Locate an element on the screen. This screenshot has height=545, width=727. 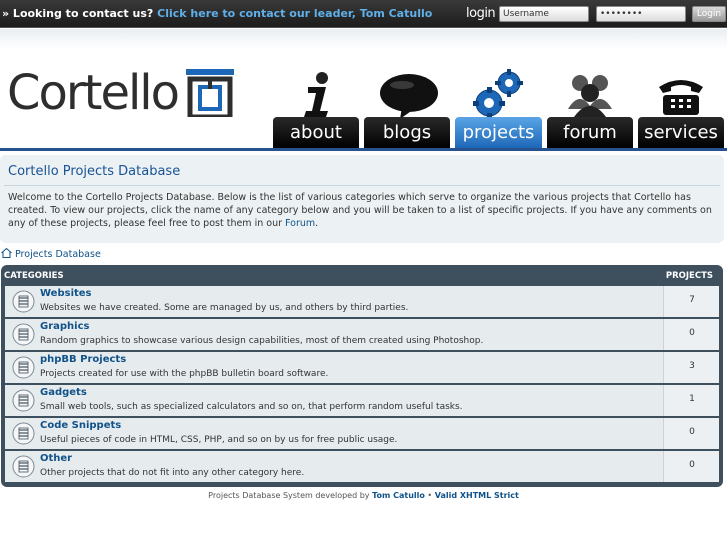
login-label: login is located at coordinates (481, 13).